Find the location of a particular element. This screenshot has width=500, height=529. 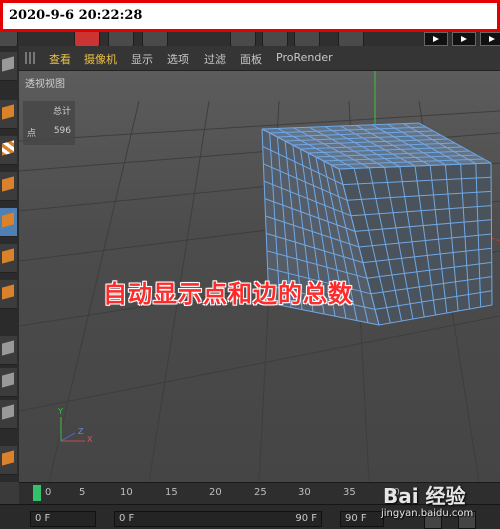

cube-icon is located at coordinates (8, 112).